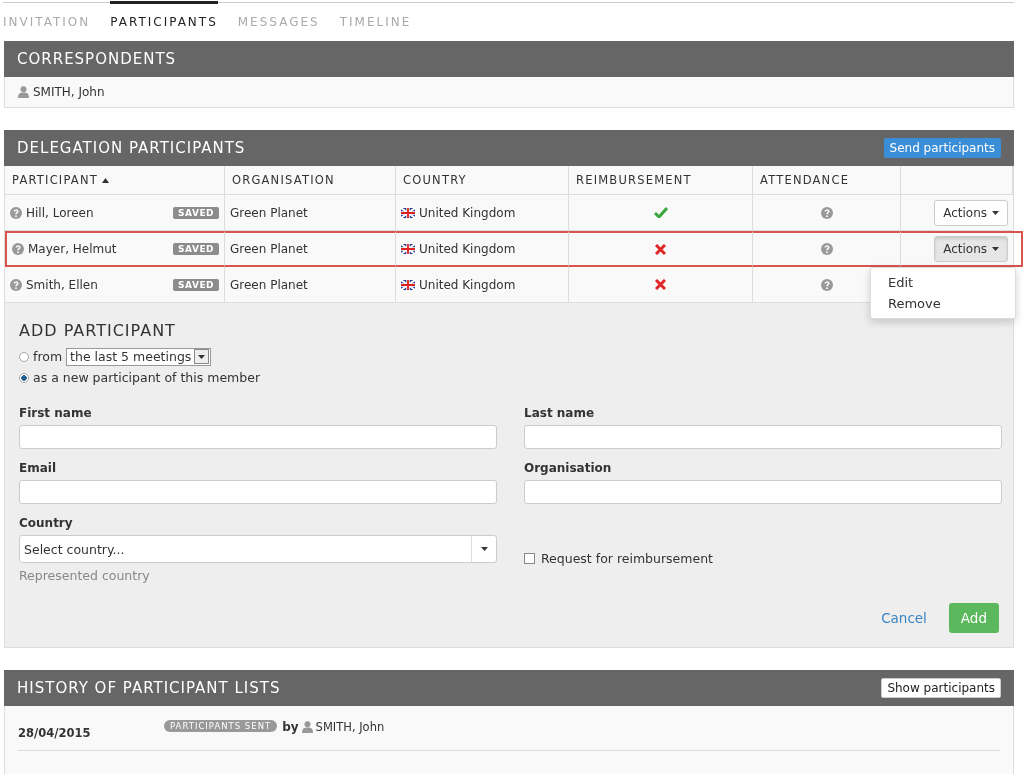 The width and height of the screenshot is (1024, 774). Describe the element at coordinates (69, 92) in the screenshot. I see `correspondent-name: SMITH, John` at that location.